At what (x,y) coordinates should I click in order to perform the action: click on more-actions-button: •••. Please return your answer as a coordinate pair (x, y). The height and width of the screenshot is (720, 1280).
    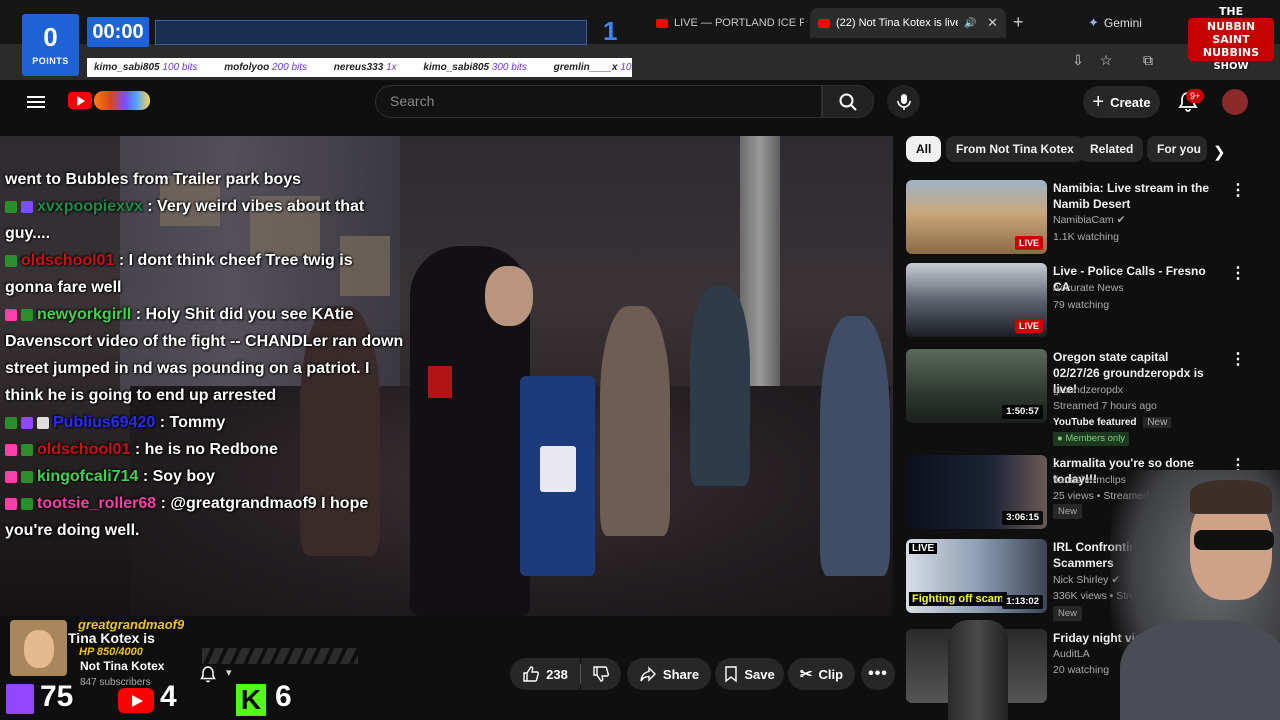
    Looking at the image, I should click on (878, 674).